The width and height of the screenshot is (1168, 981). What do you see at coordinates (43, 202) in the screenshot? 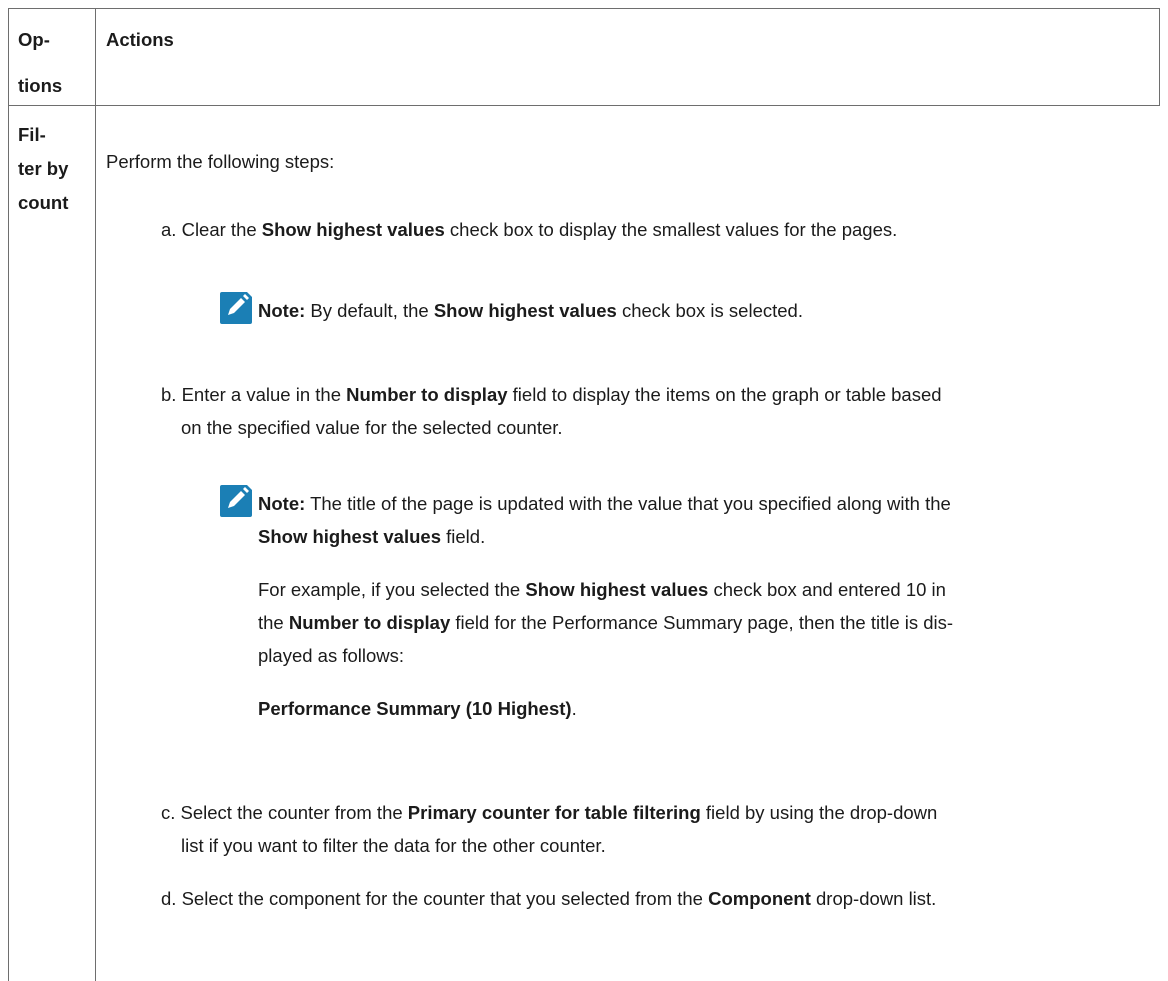
I see `option-line3: count` at bounding box center [43, 202].